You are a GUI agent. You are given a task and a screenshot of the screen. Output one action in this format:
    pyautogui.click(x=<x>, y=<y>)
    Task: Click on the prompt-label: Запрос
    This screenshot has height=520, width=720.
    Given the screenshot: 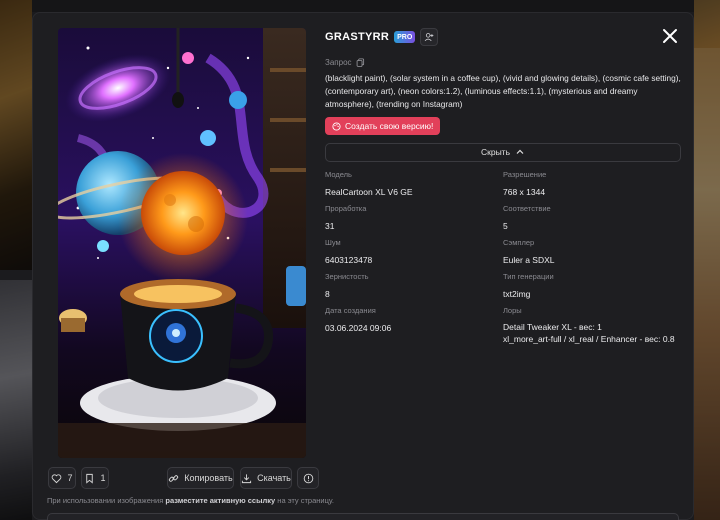 What is the action you would take?
    pyautogui.click(x=338, y=62)
    